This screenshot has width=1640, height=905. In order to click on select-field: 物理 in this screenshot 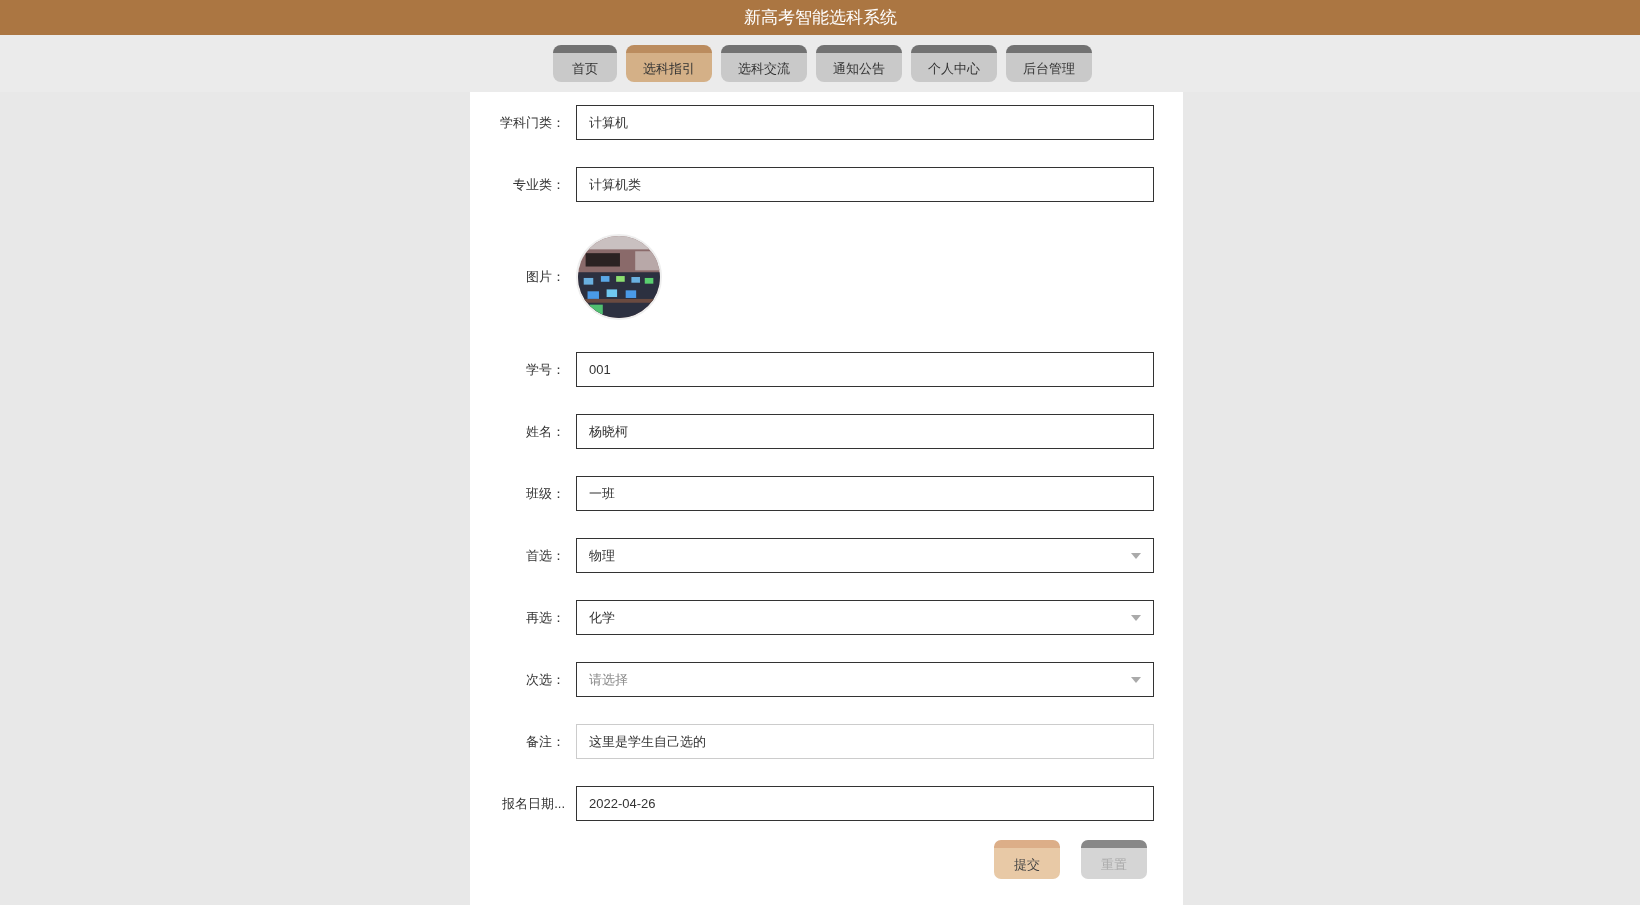, I will do `click(865, 555)`.